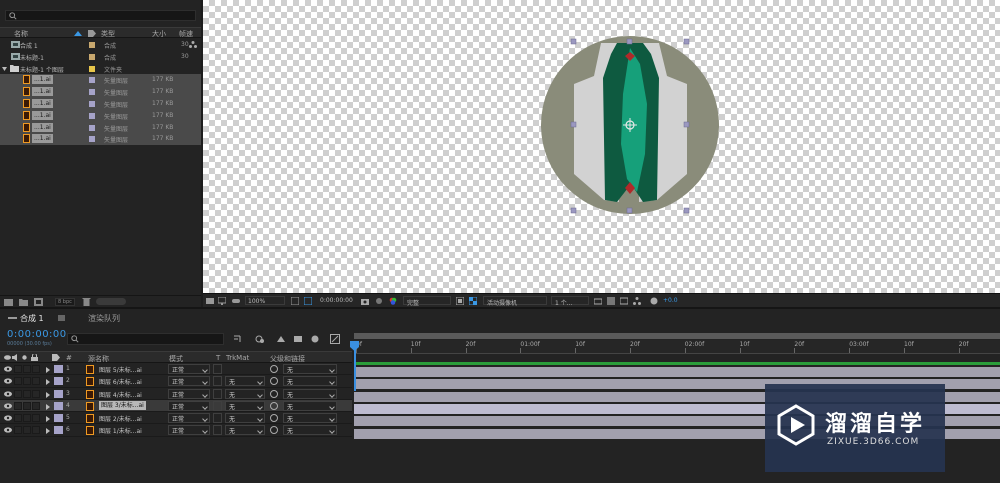 This screenshot has width=1000, height=483. Describe the element at coordinates (34, 357) in the screenshot. I see `lock-icon` at that location.